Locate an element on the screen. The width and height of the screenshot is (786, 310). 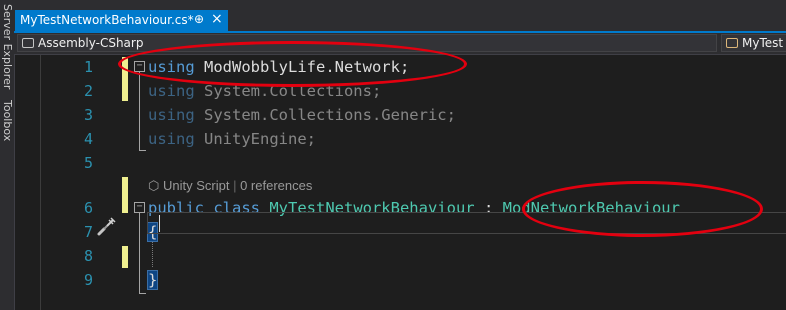
quick-actions-icon is located at coordinates (106, 226).